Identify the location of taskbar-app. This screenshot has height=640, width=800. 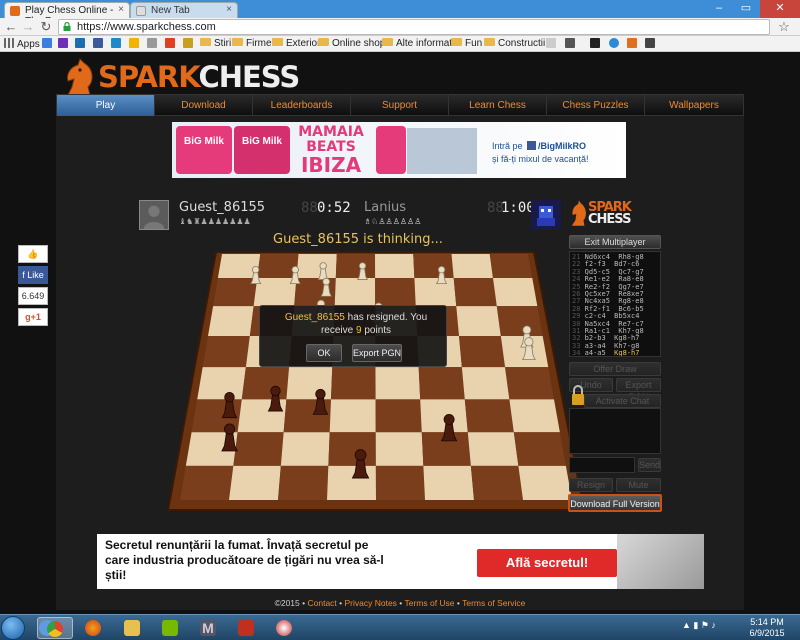
(284, 628).